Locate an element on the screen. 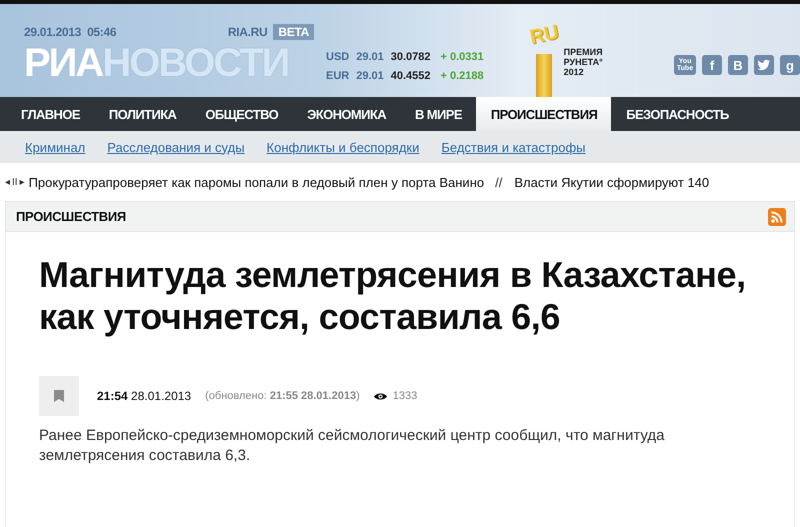  ticker-headline: Власти Якутии сформируют 140 is located at coordinates (612, 182).